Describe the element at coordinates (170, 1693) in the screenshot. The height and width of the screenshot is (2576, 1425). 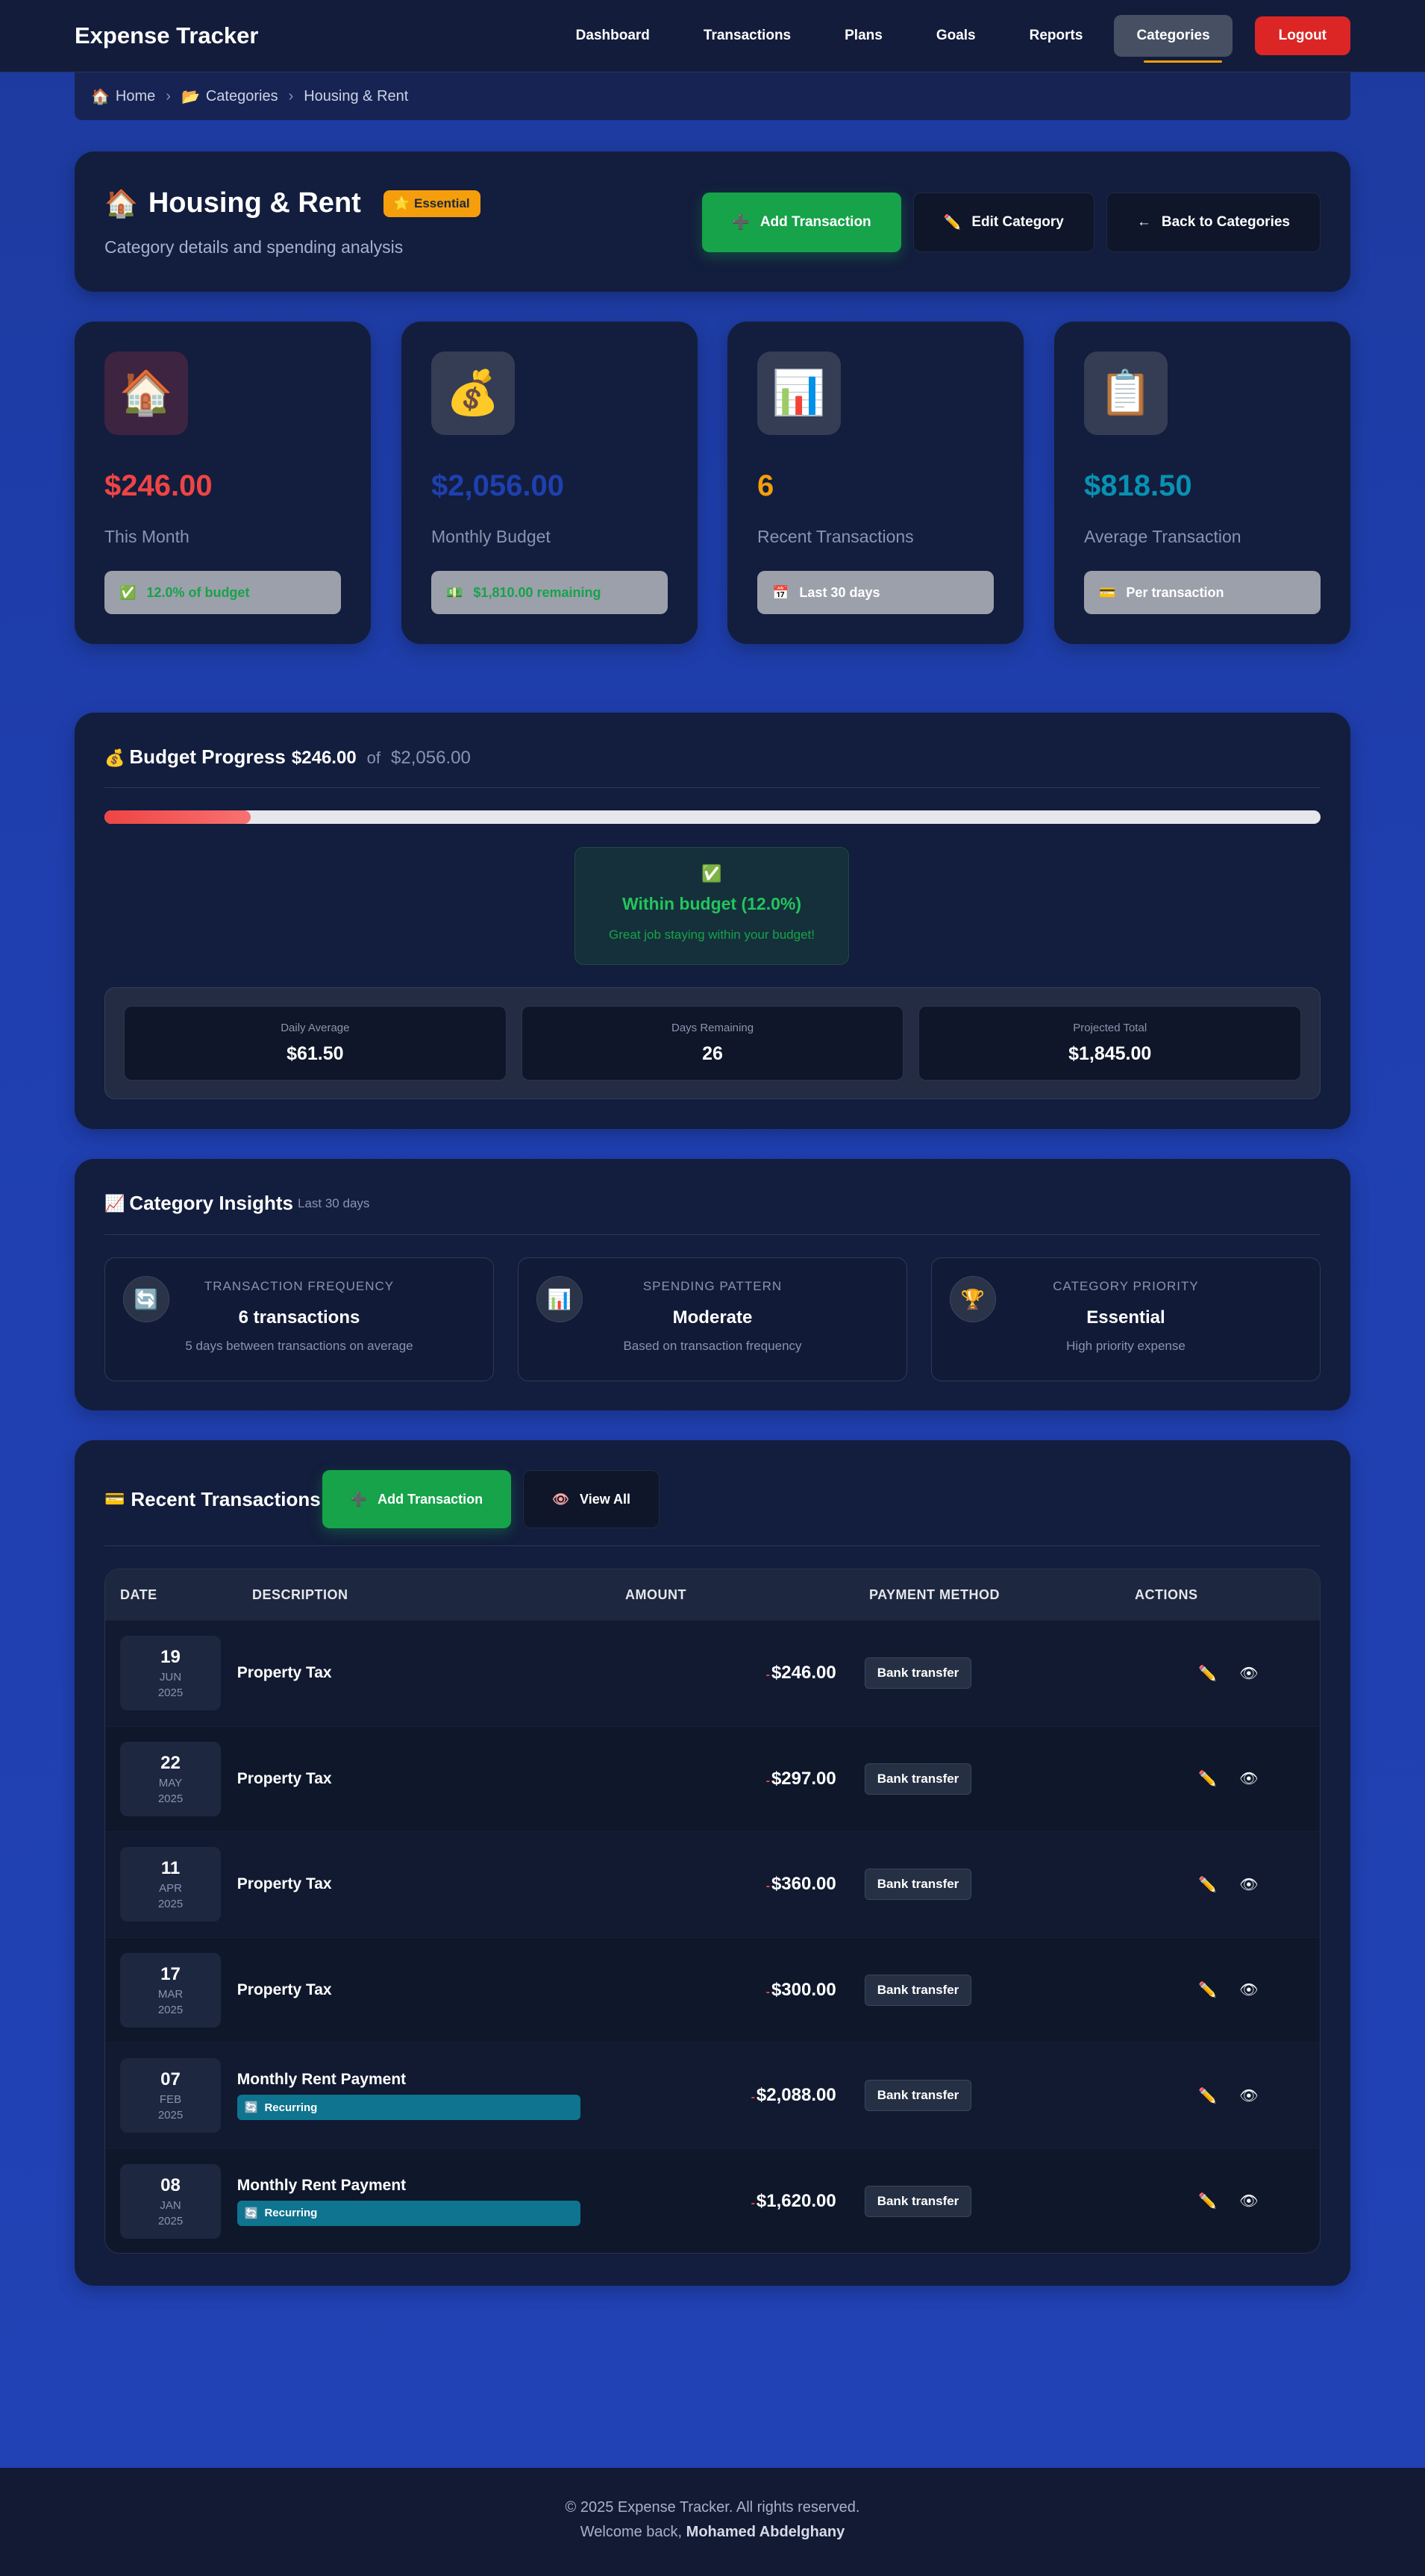
I see `date-year: 2025` at that location.